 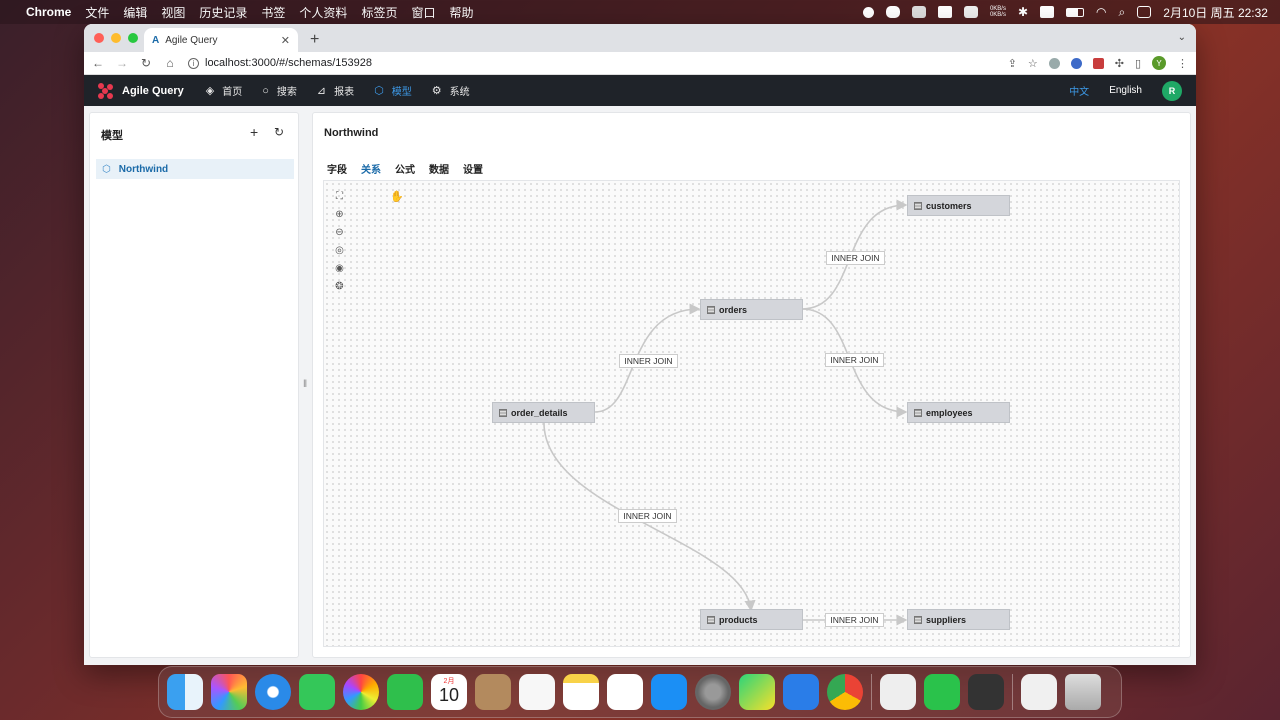 What do you see at coordinates (1144, 12) in the screenshot?
I see `control-center-icon` at bounding box center [1144, 12].